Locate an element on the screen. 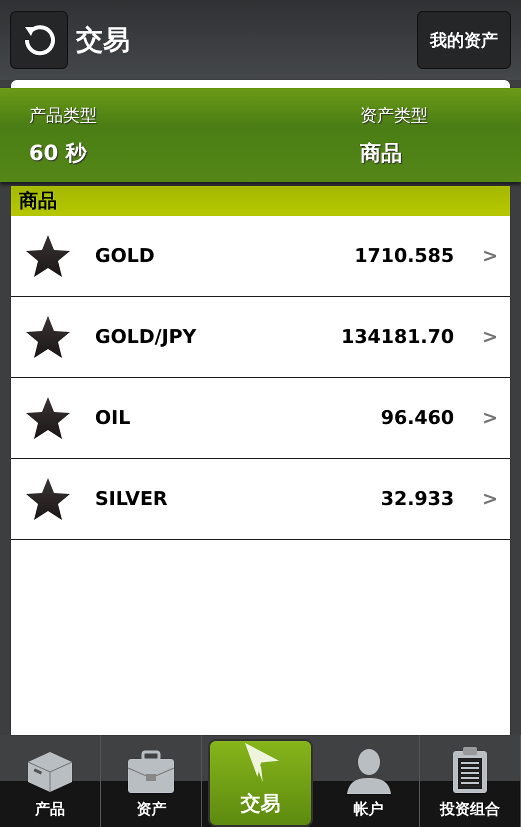 The image size is (521, 827). product-name: OIL is located at coordinates (113, 418).